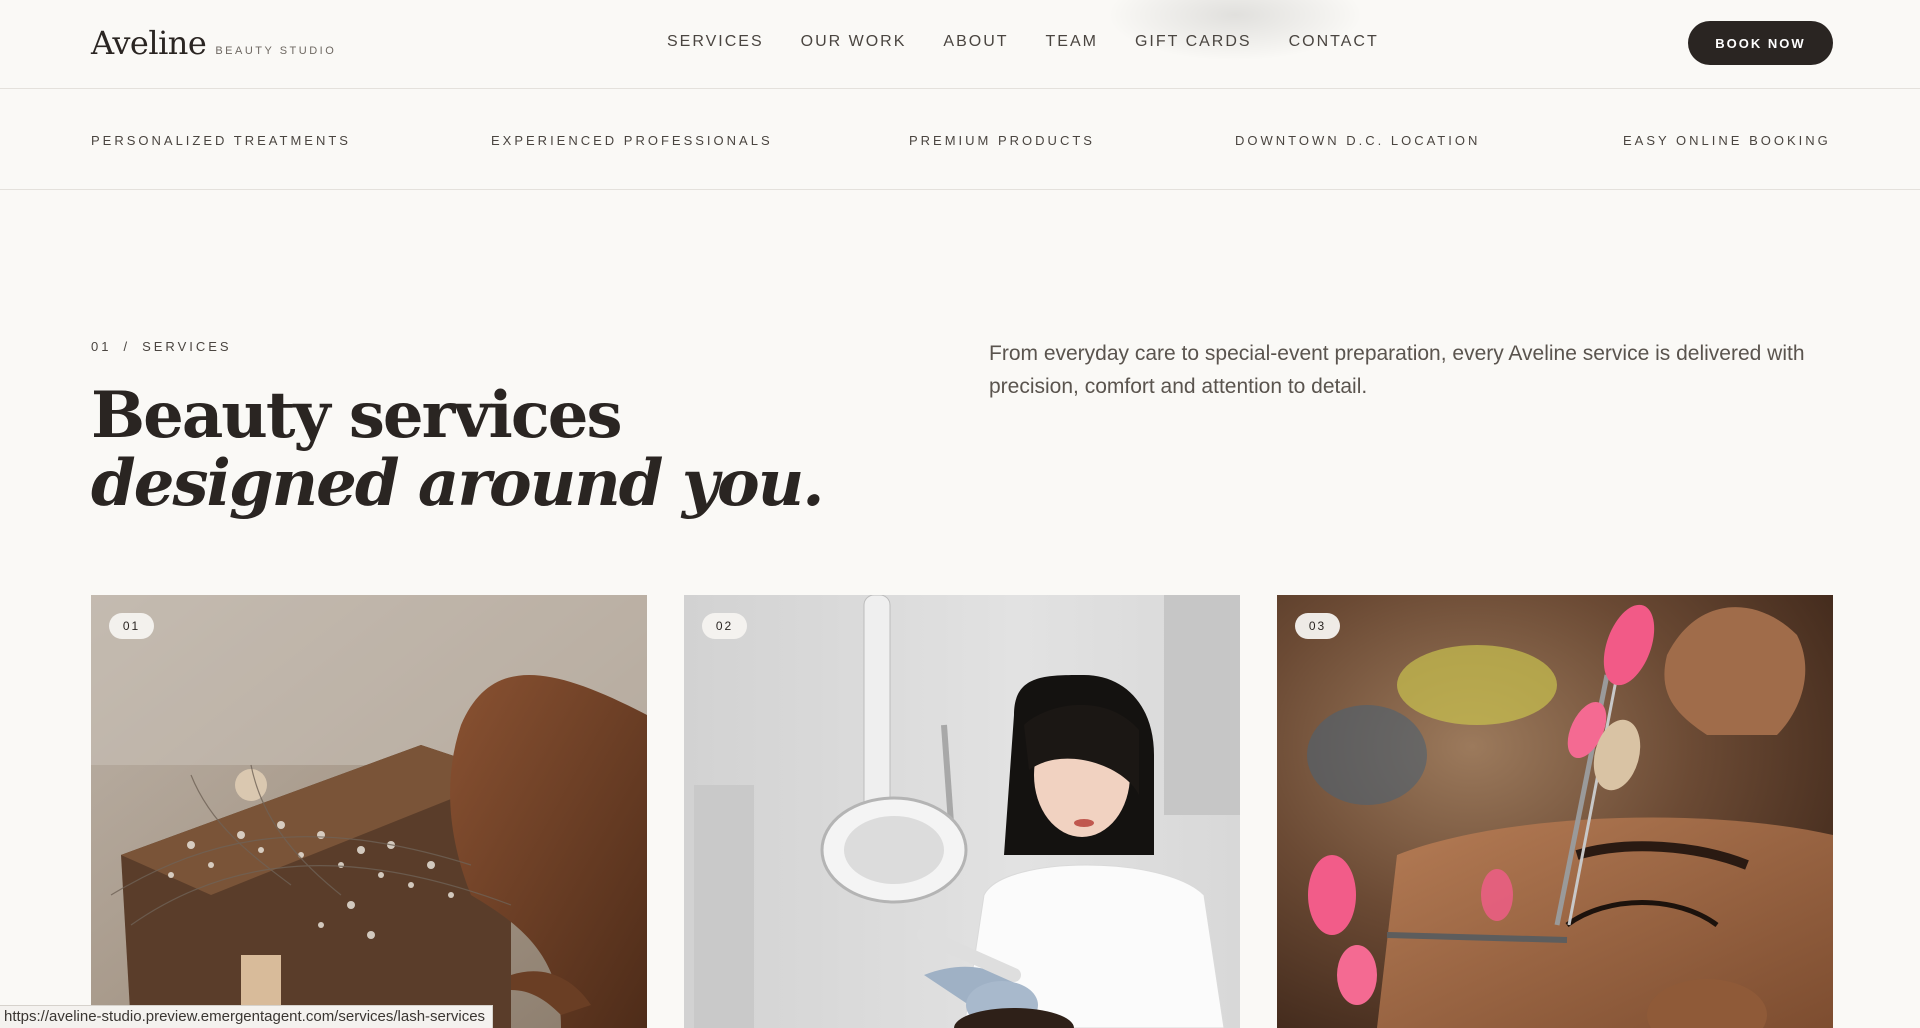 The image size is (1920, 1028). What do you see at coordinates (854, 42) in the screenshot?
I see `nav-our-work: OUR WORK` at bounding box center [854, 42].